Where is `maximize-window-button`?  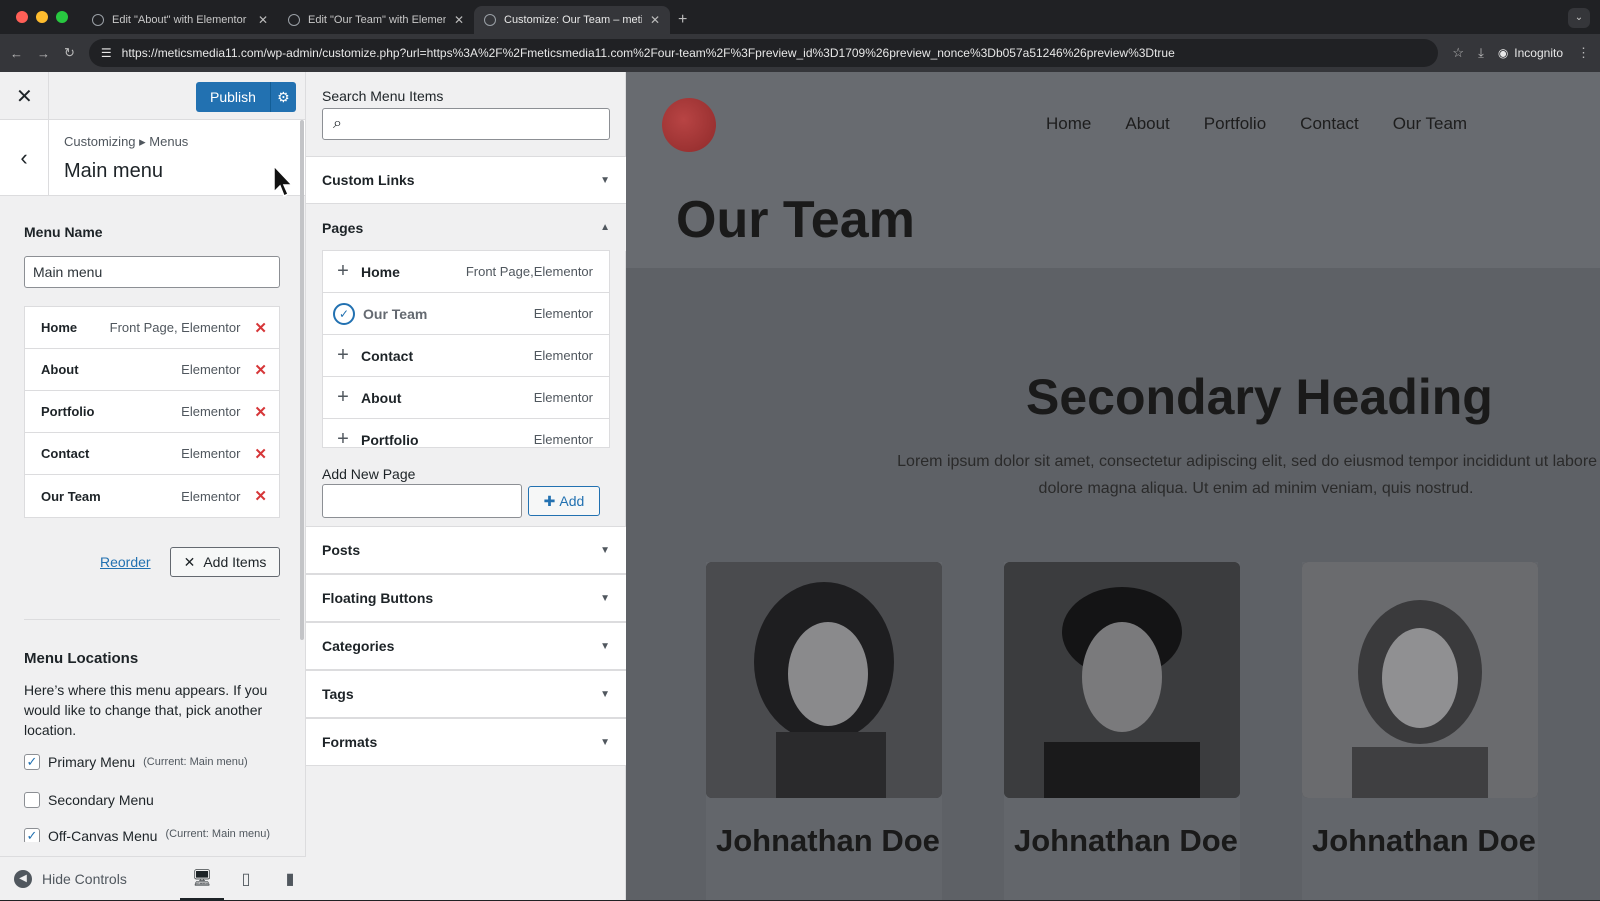
maximize-window-button is located at coordinates (62, 17).